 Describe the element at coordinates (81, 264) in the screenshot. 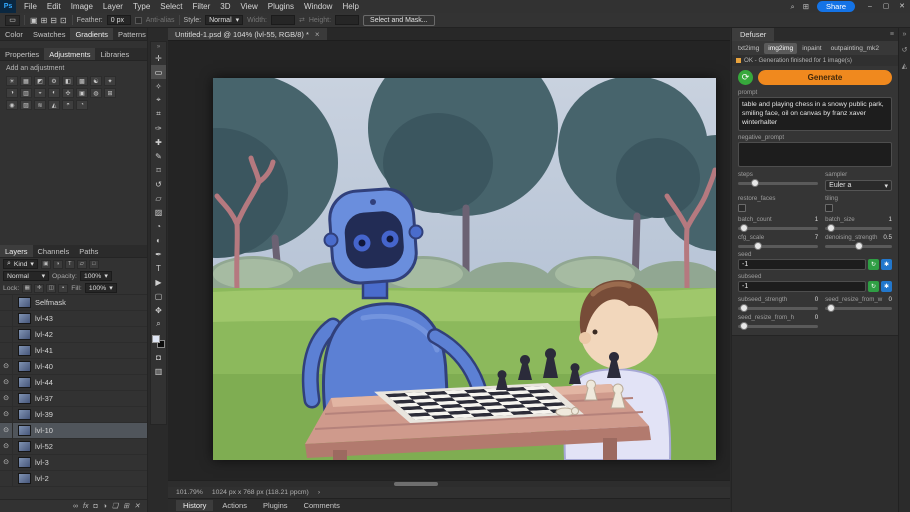

I see `layer-filter-icon: ▱` at that location.